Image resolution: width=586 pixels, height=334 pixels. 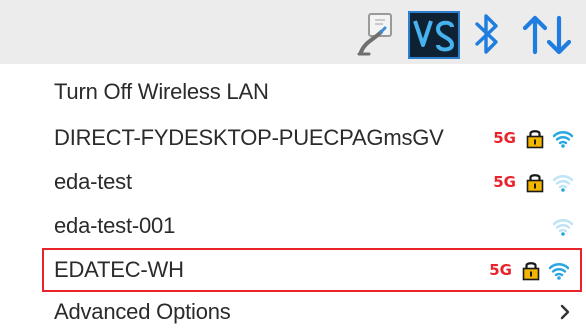 What do you see at coordinates (293, 92) in the screenshot?
I see `menu-item-turn-off-wlan: Turn Off Wireless LAN` at bounding box center [293, 92].